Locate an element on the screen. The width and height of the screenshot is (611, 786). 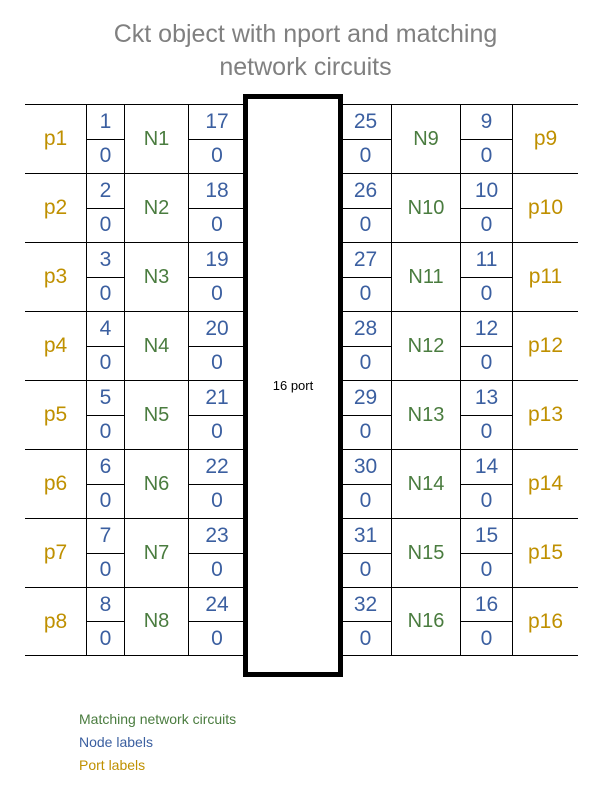
table-row: p7 7 0 N7 23 0 is located at coordinates (135, 552).